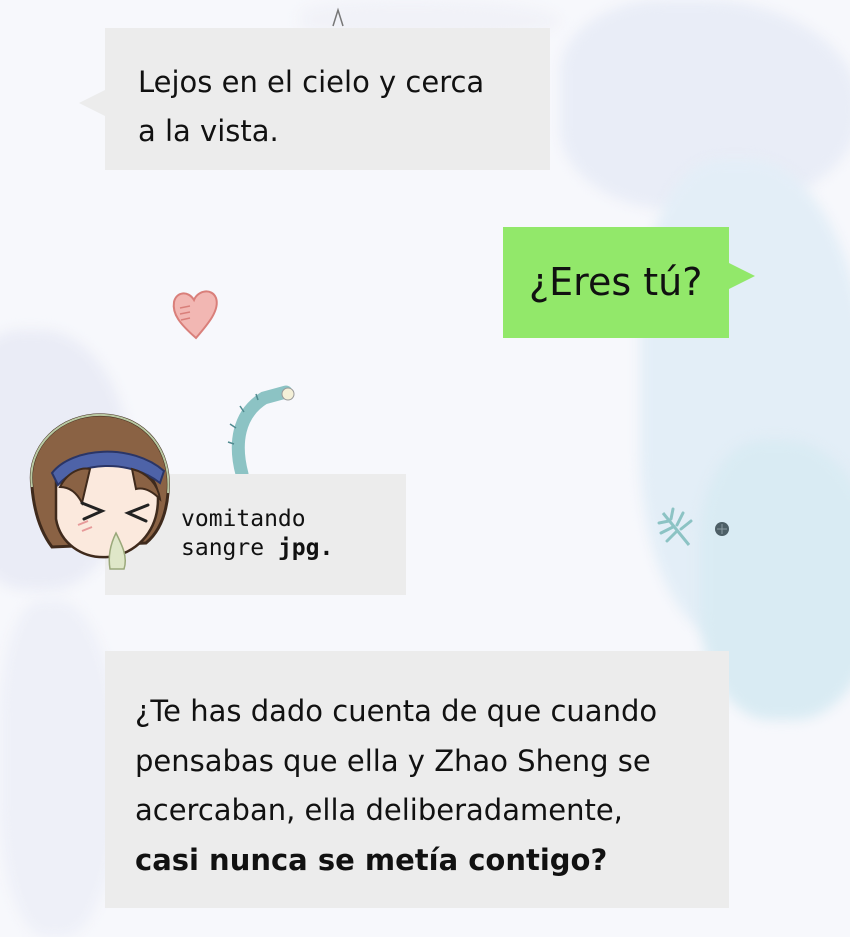 Image resolution: width=850 pixels, height=937 pixels. Describe the element at coordinates (261, 430) in the screenshot. I see `cactus-icon` at that location.